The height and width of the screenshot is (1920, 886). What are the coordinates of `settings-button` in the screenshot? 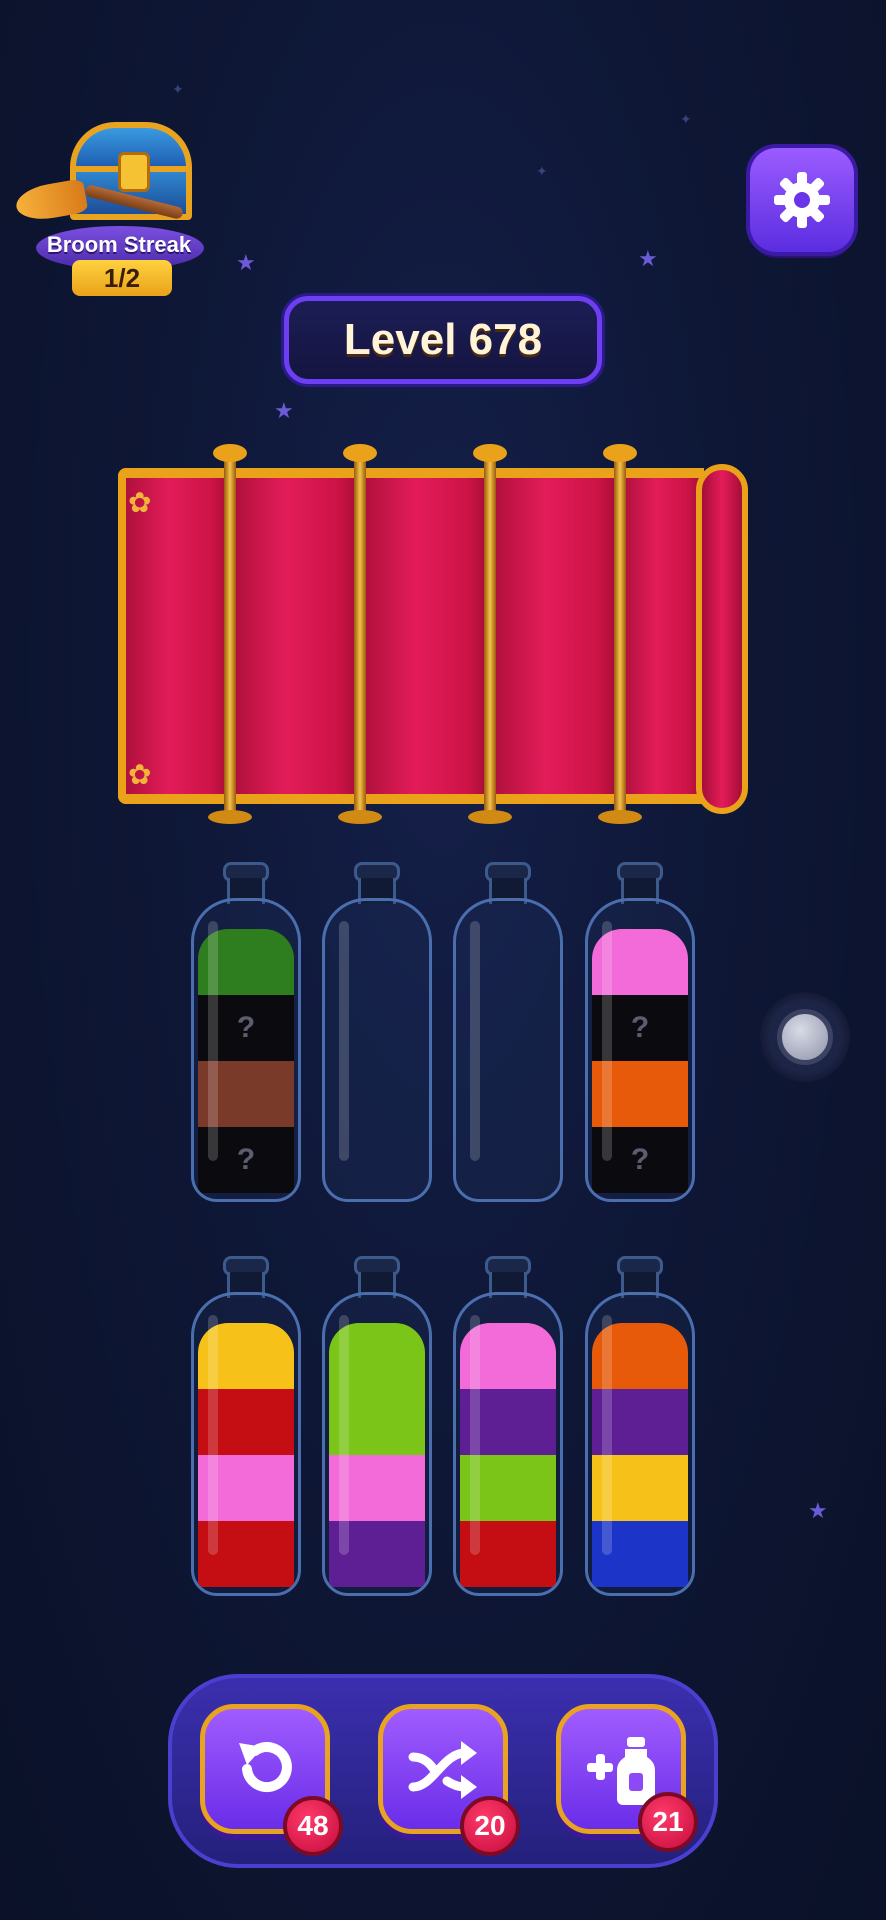 It's located at (802, 200).